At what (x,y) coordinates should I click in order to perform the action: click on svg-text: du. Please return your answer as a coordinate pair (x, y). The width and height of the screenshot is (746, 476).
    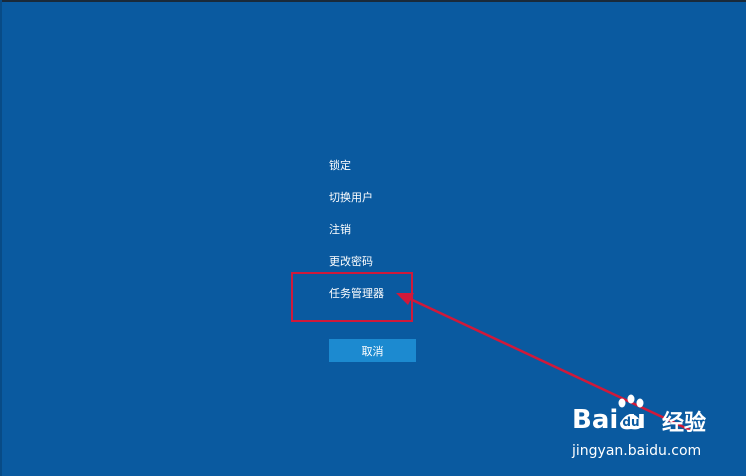
    Looking at the image, I should click on (630, 422).